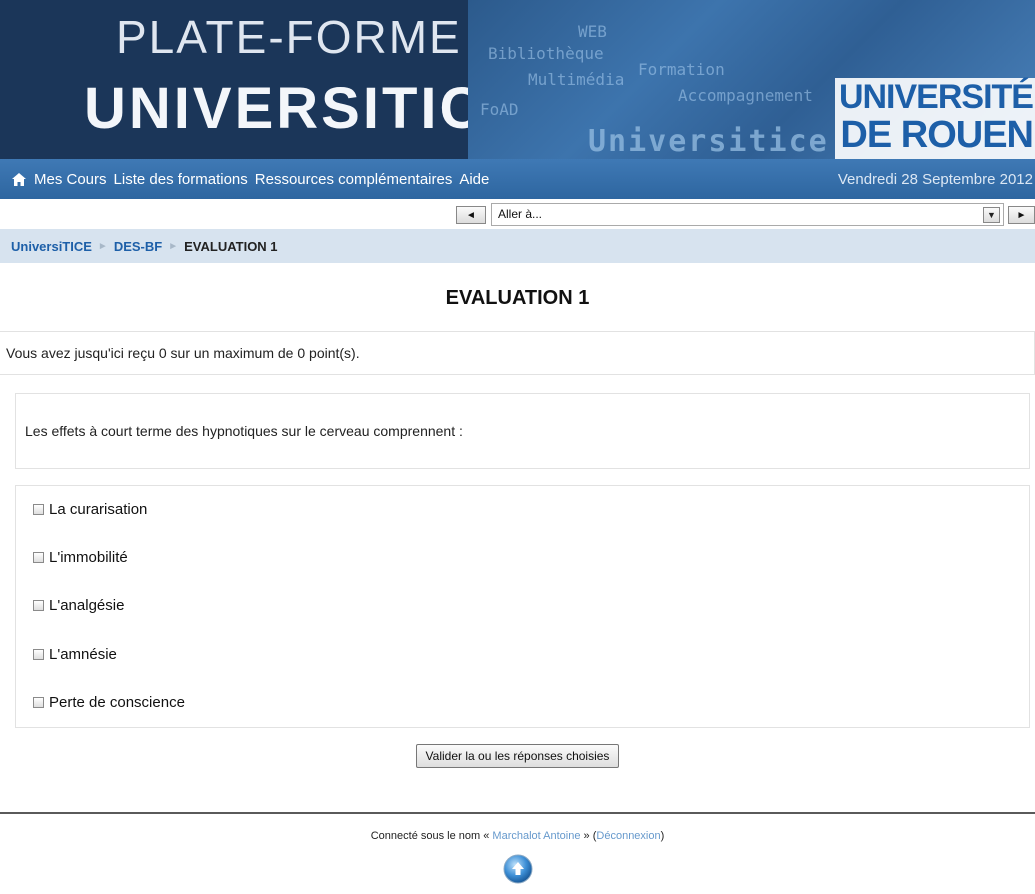 This screenshot has height=894, width=1035. Describe the element at coordinates (138, 246) in the screenshot. I see `breadcrumb-des-bf: DES-BF` at that location.